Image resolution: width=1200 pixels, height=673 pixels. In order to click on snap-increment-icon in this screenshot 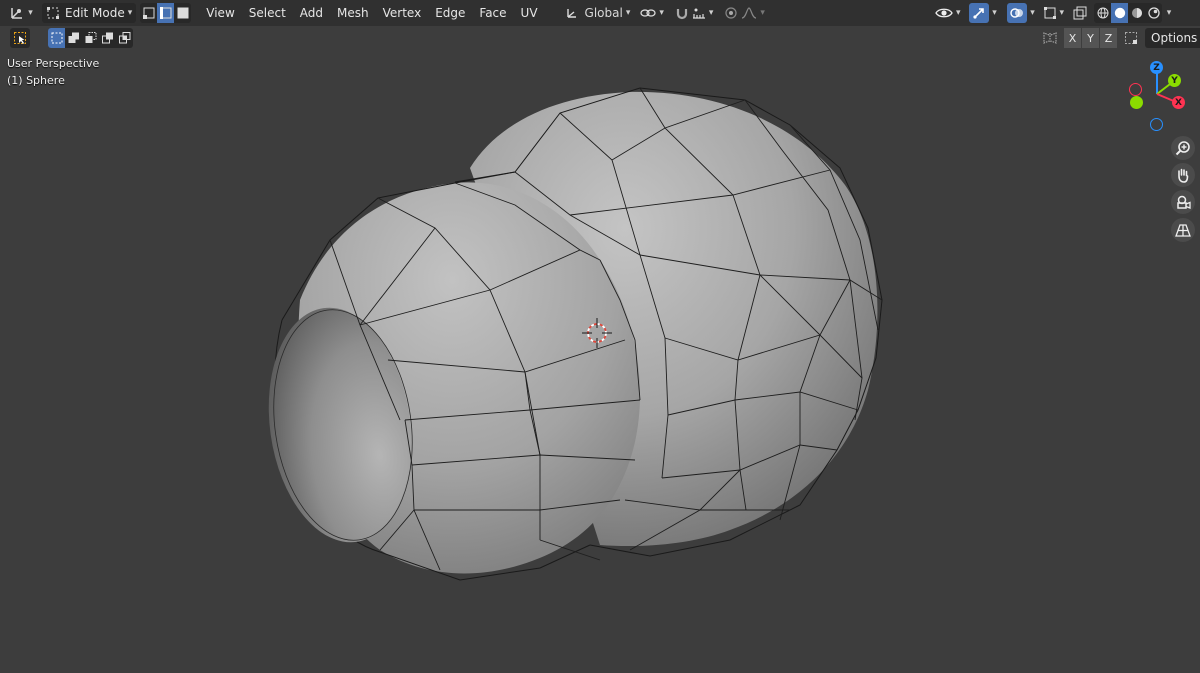, I will do `click(698, 13)`.